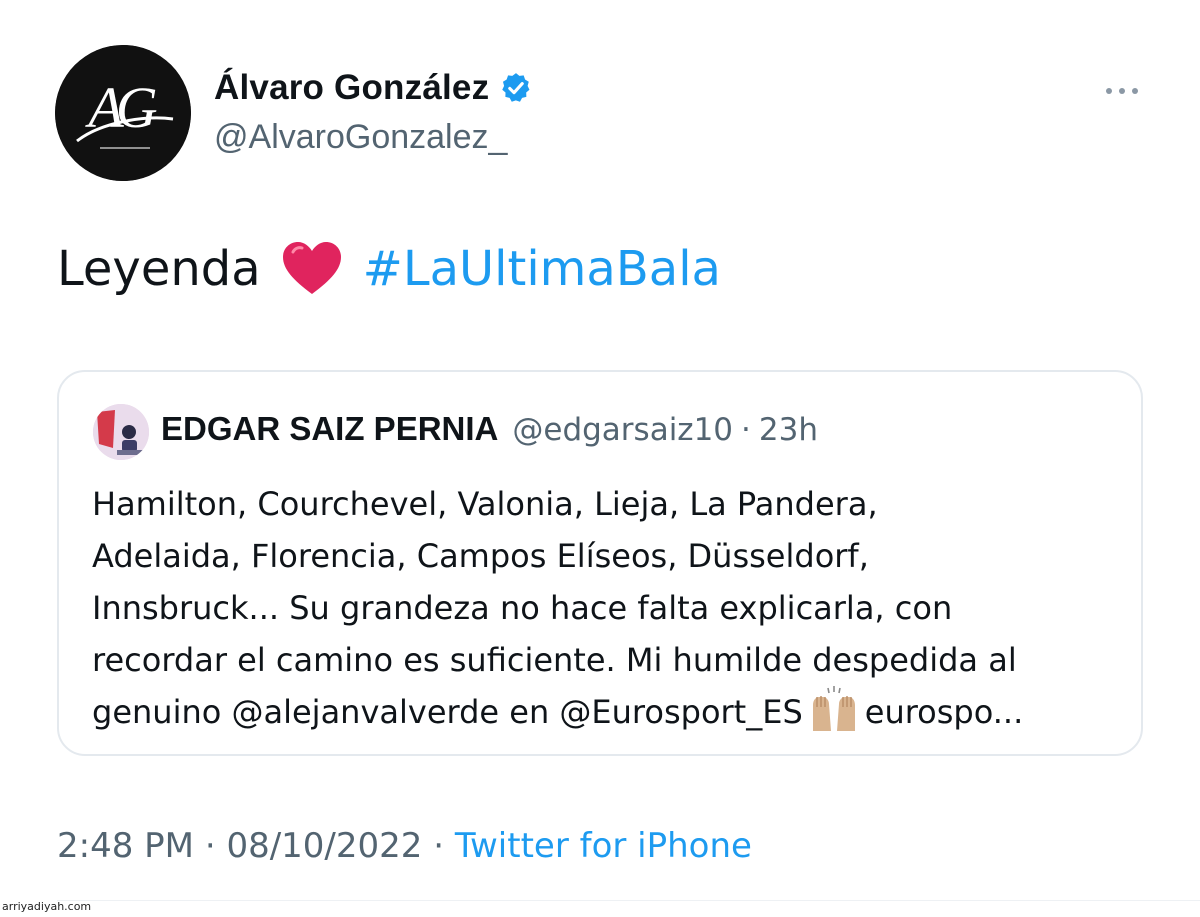 This screenshot has height=917, width=1200. Describe the element at coordinates (159, 269) in the screenshot. I see `tweet-text-word: Leyenda` at that location.